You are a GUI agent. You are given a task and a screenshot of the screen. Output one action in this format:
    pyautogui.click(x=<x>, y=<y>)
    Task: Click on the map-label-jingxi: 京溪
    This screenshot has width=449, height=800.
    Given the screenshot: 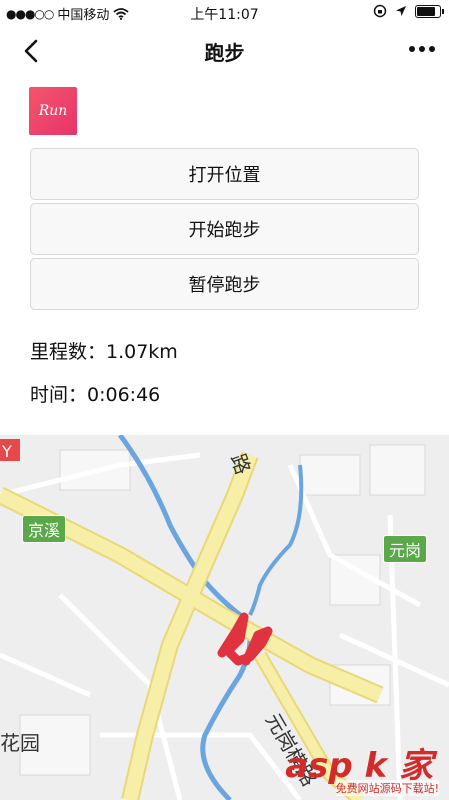 What is the action you would take?
    pyautogui.click(x=44, y=529)
    